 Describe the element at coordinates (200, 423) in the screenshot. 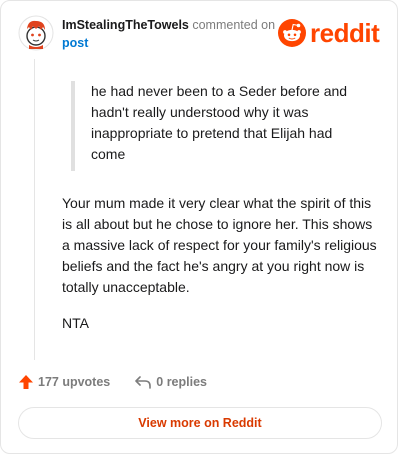

I see `view-more-on-reddit-button: View more on Reddit` at that location.